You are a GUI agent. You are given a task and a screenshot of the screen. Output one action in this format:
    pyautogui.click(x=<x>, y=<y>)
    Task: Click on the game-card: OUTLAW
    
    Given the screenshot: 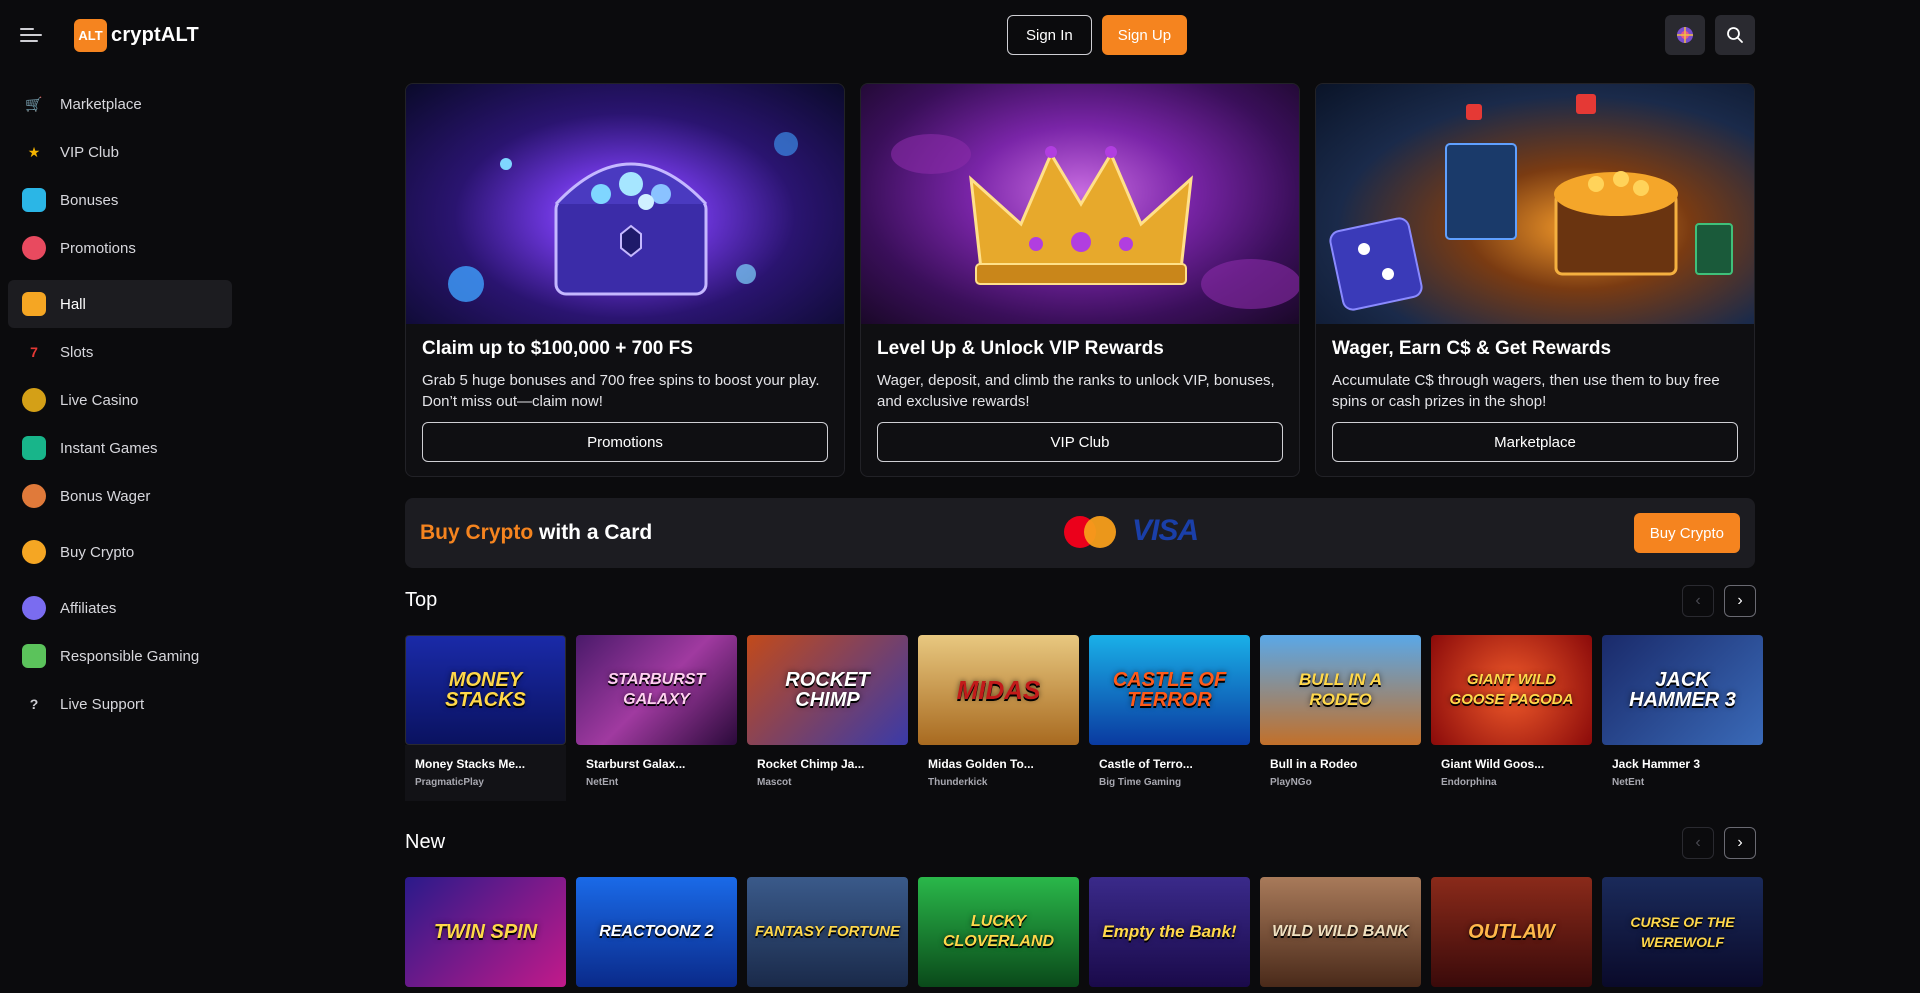 What is the action you would take?
    pyautogui.click(x=1511, y=932)
    